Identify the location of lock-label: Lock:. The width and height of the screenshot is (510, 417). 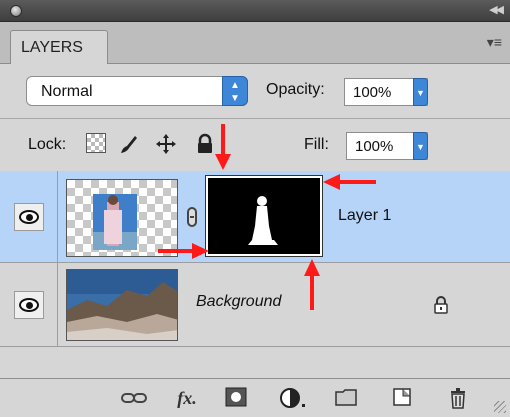
(47, 144).